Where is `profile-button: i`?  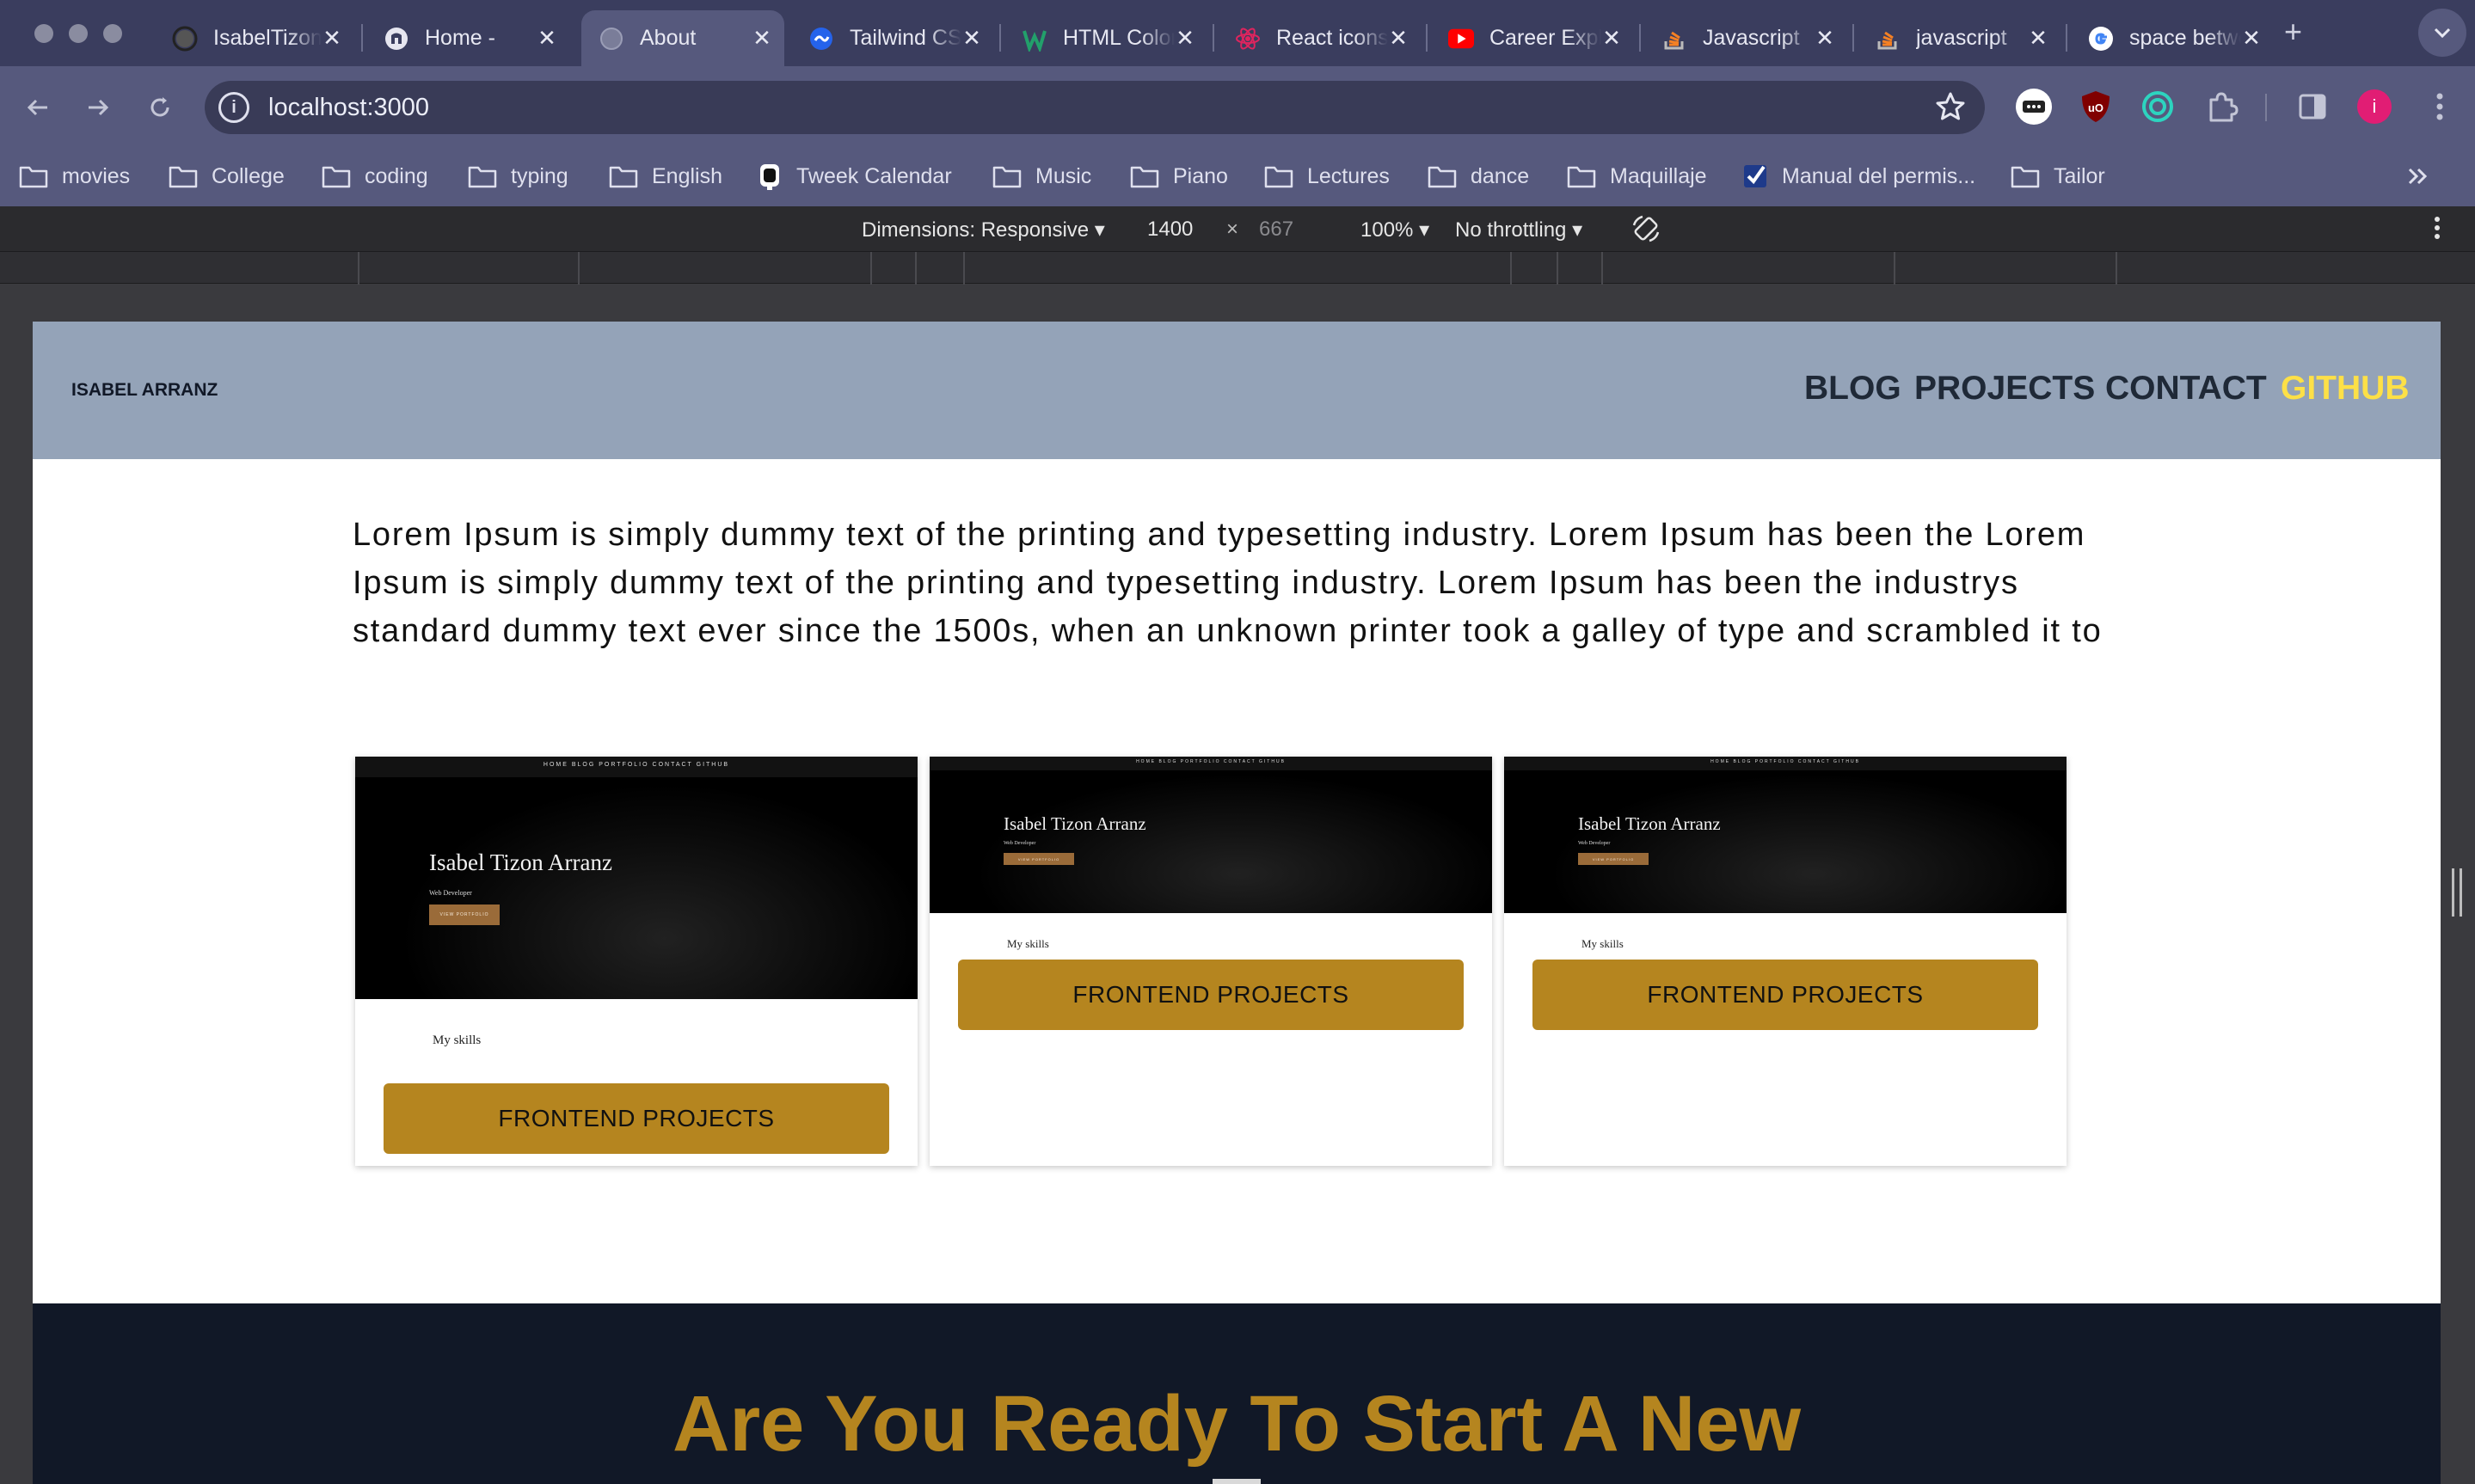
profile-button: i is located at coordinates (2374, 106).